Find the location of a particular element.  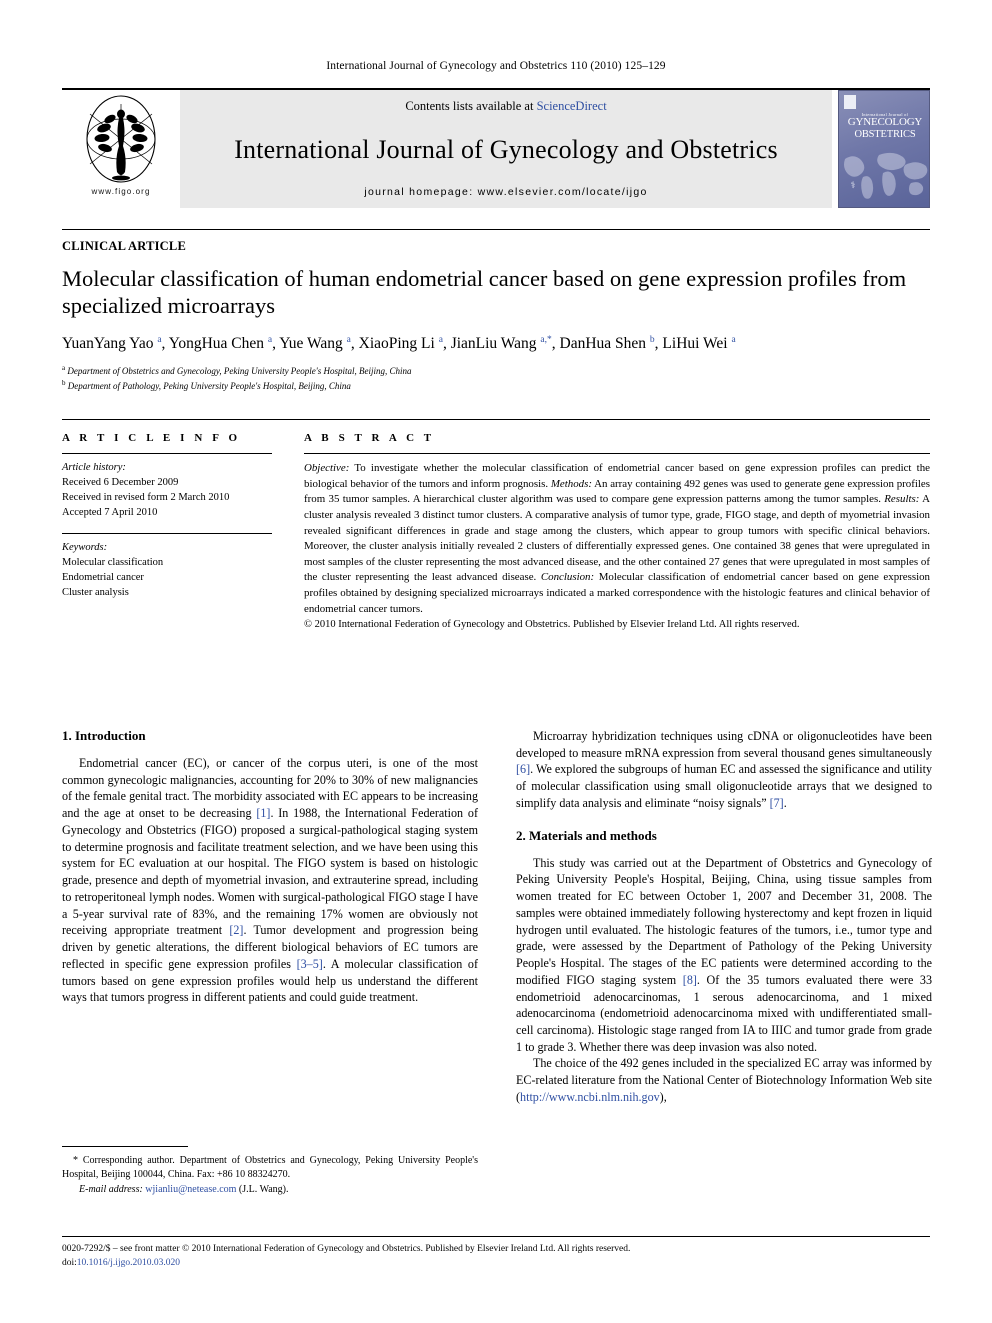

methods2-text-b: ), is located at coordinates (663, 1096).